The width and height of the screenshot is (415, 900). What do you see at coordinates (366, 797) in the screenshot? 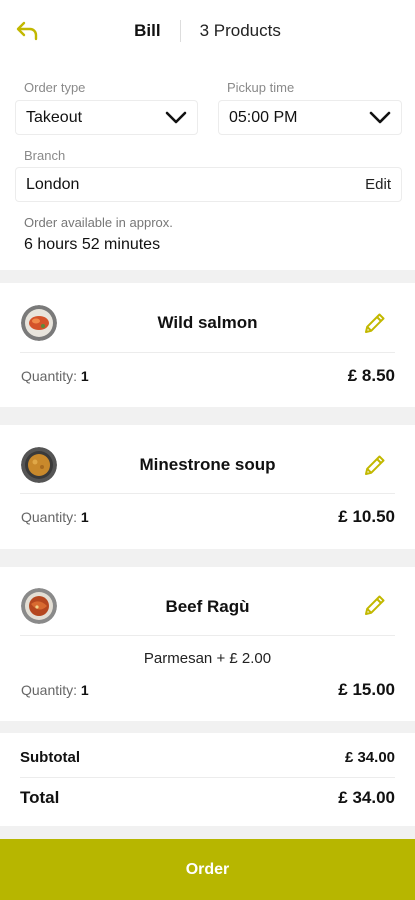
I see `total-value: £ 34.00` at bounding box center [366, 797].